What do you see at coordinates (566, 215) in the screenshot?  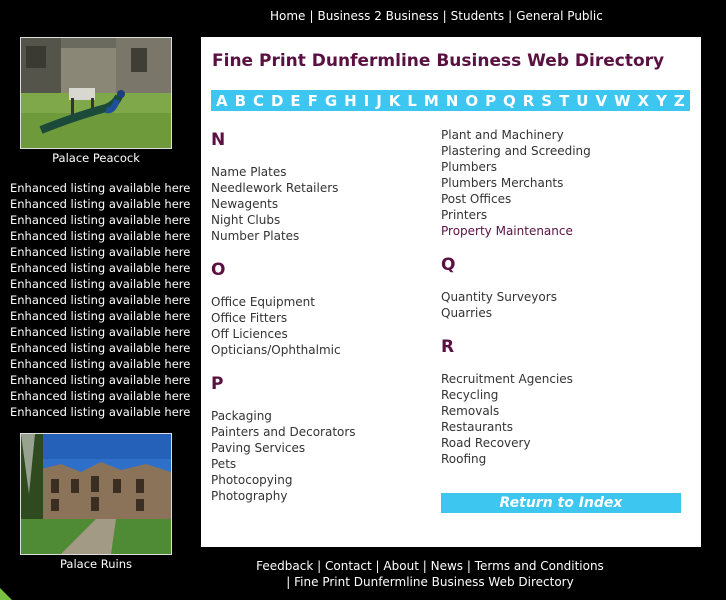 I see `category-link: Printers` at bounding box center [566, 215].